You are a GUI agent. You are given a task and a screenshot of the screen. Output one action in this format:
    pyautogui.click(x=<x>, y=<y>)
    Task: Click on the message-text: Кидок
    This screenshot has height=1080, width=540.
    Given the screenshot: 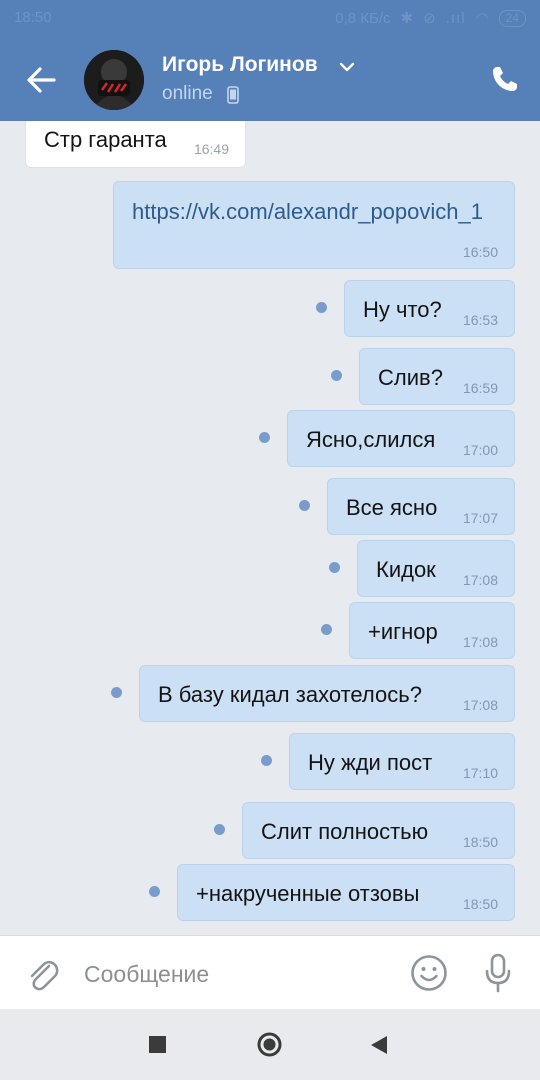 What is the action you would take?
    pyautogui.click(x=406, y=569)
    